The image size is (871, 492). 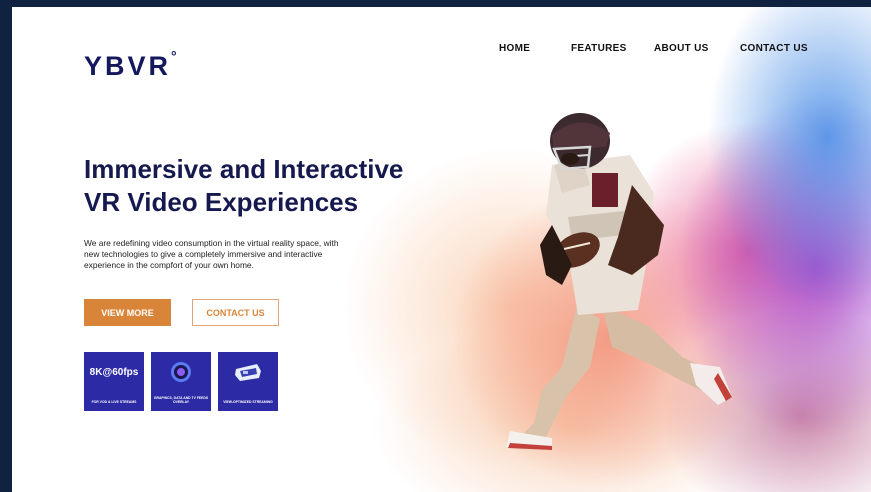 What do you see at coordinates (114, 402) in the screenshot?
I see `feature-caption: FOR VOD & LIVE STREAMS` at bounding box center [114, 402].